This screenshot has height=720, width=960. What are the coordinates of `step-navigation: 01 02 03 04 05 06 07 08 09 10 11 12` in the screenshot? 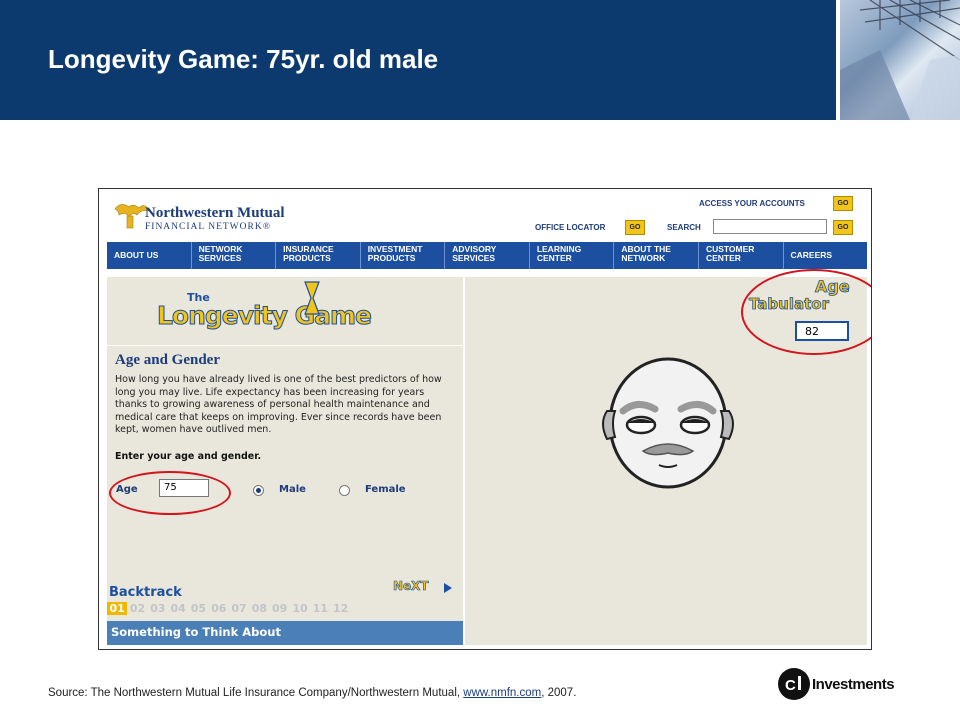 It's located at (229, 608).